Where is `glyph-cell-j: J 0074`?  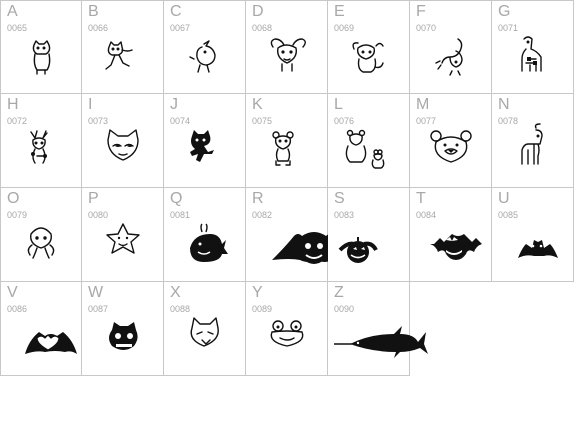
glyph-cell-j: J 0074 is located at coordinates (205, 141).